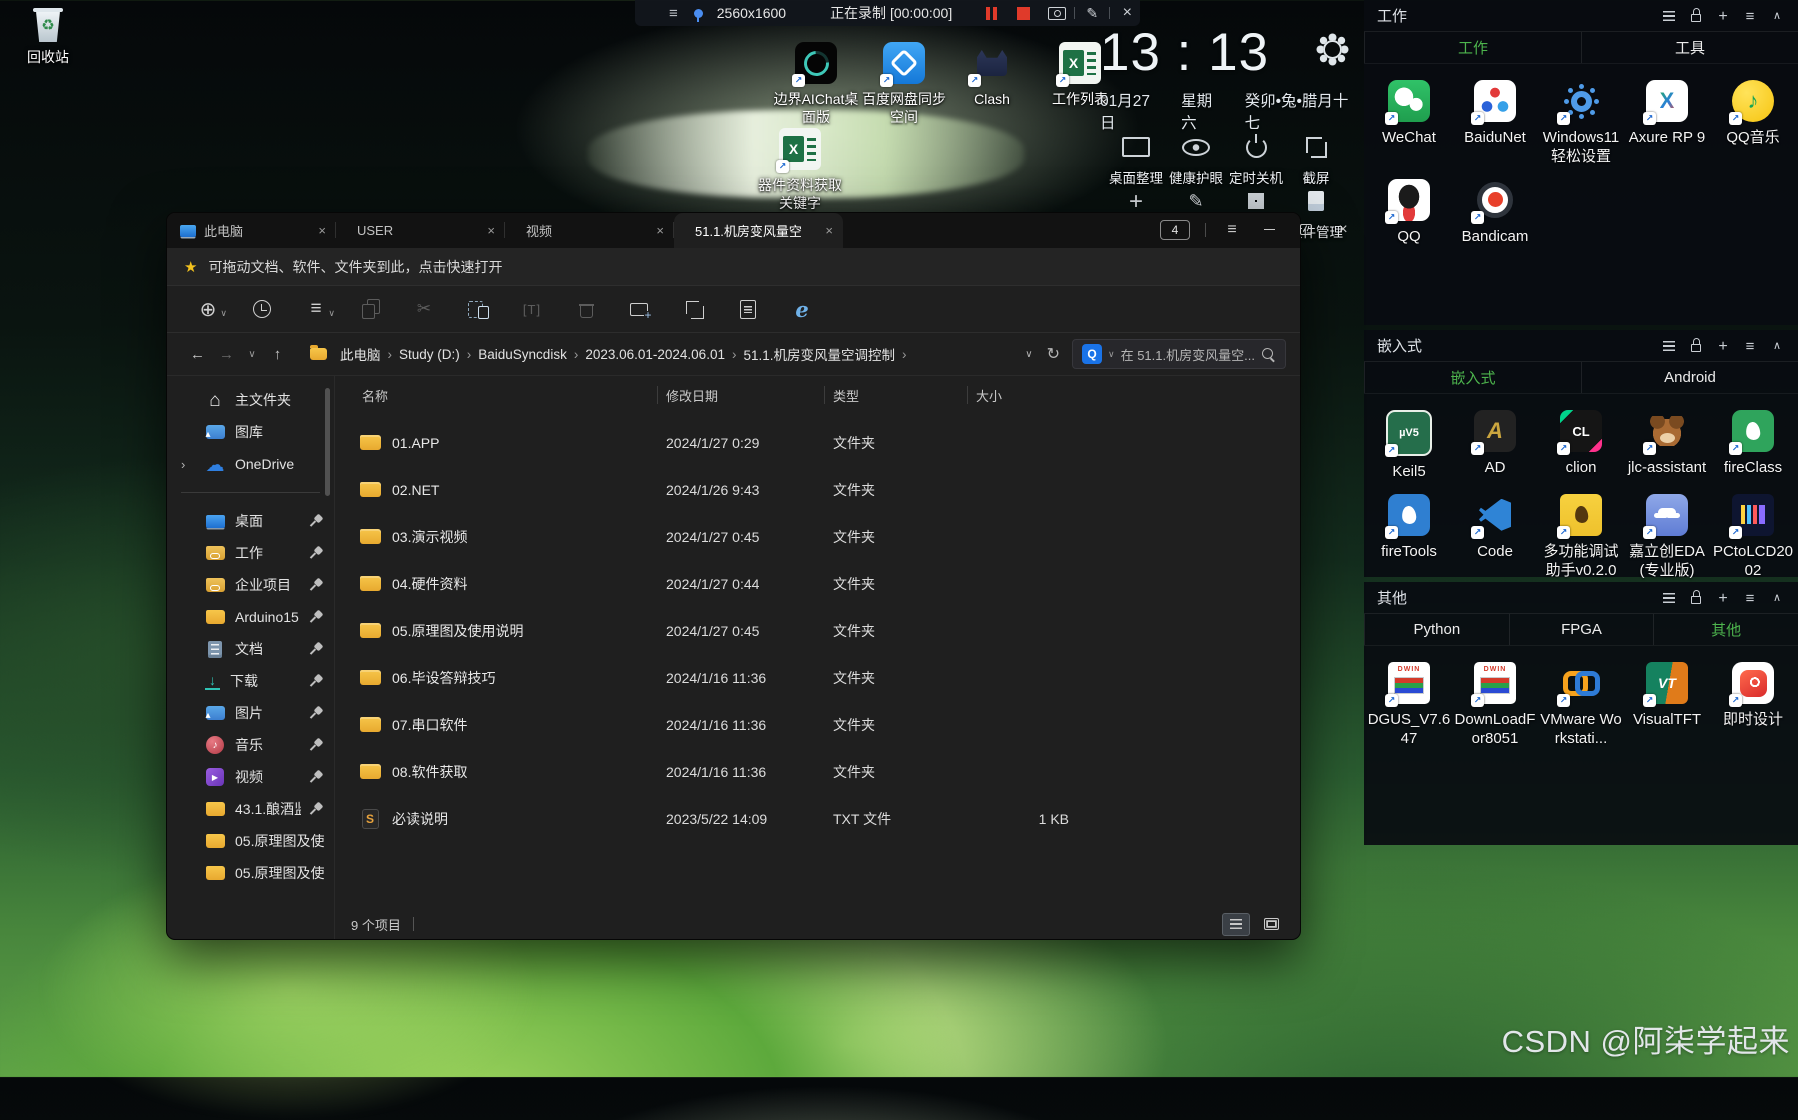  Describe the element at coordinates (1667, 123) in the screenshot. I see `app-shortcut: Axure RP 9` at that location.